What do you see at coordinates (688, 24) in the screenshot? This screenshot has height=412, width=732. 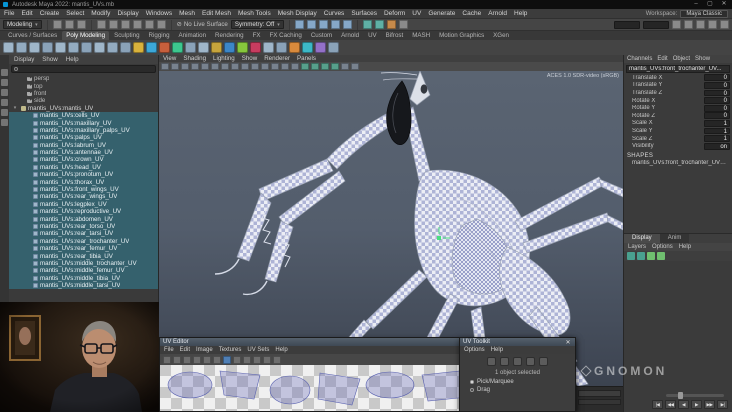 I see `object-details-icon` at bounding box center [688, 24].